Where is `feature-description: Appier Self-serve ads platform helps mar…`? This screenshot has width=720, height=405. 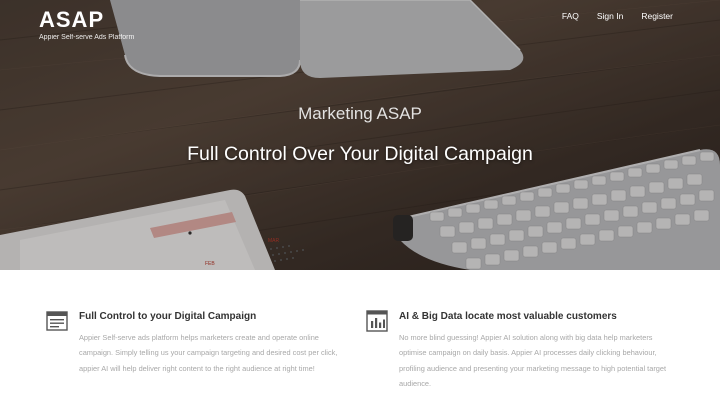
feature-description: Appier Self-serve ads platform helps mar… is located at coordinates (208, 353).